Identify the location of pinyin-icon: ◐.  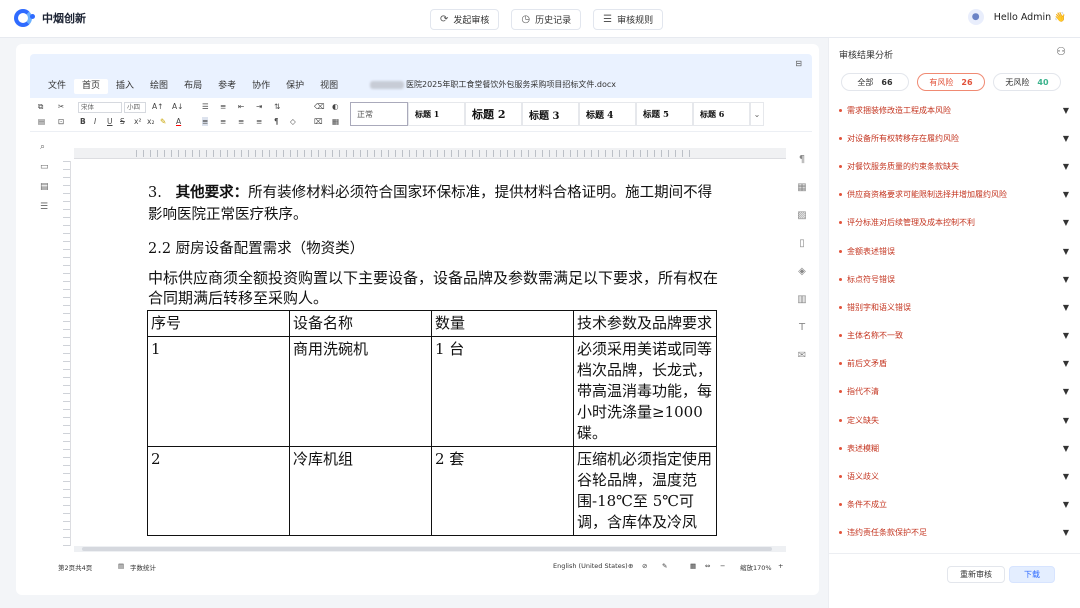
(335, 106).